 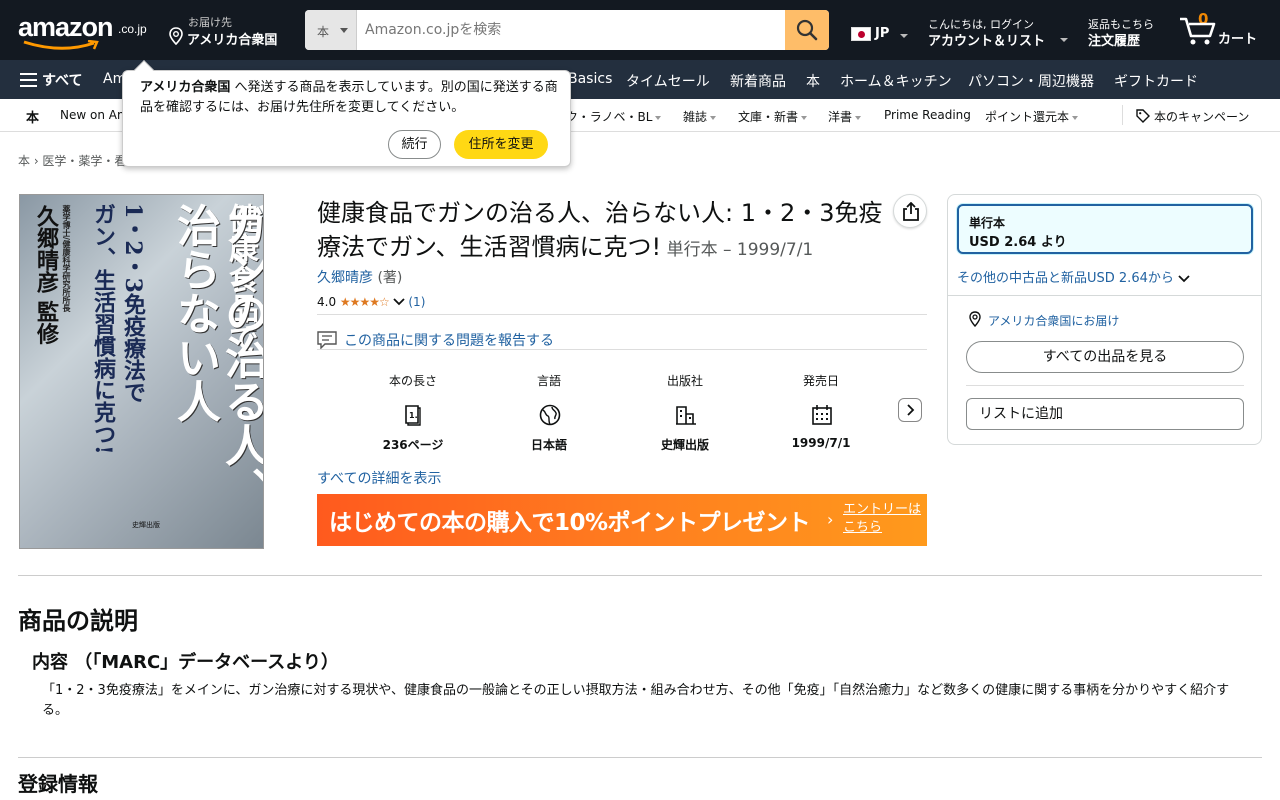 I want to click on subnav-points-label: ポイント還元本, so click(x=1027, y=117).